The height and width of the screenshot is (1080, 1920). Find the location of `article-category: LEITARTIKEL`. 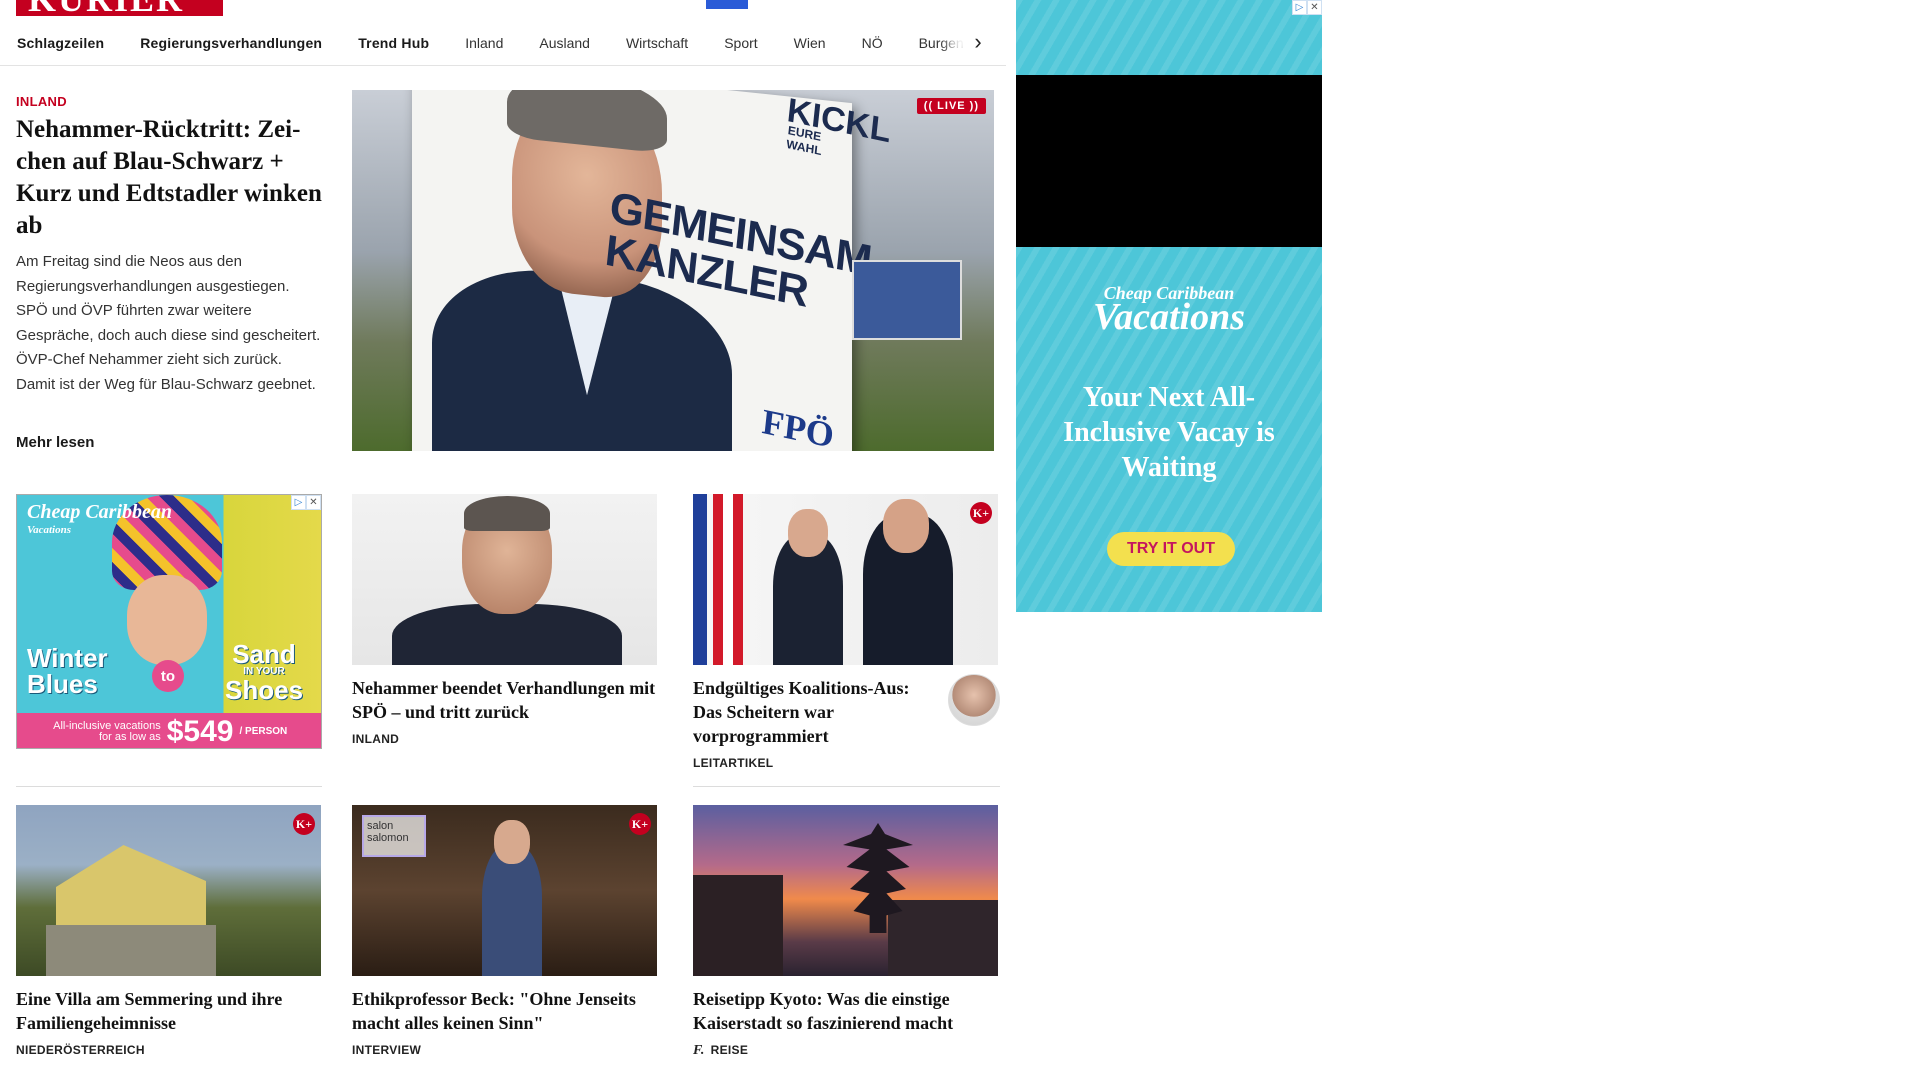

article-category: LEITARTIKEL is located at coordinates (845, 763).